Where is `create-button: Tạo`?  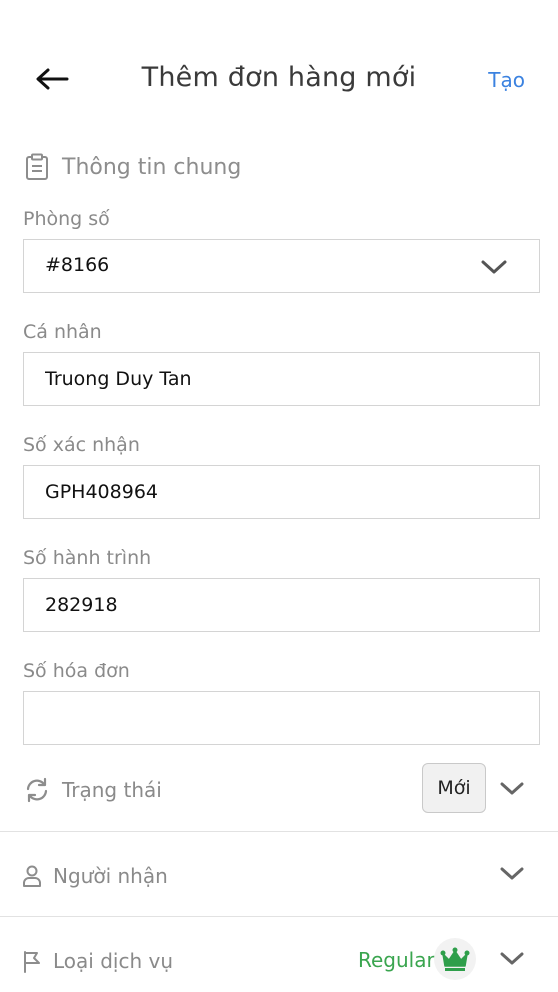
create-button: Tạo is located at coordinates (506, 80).